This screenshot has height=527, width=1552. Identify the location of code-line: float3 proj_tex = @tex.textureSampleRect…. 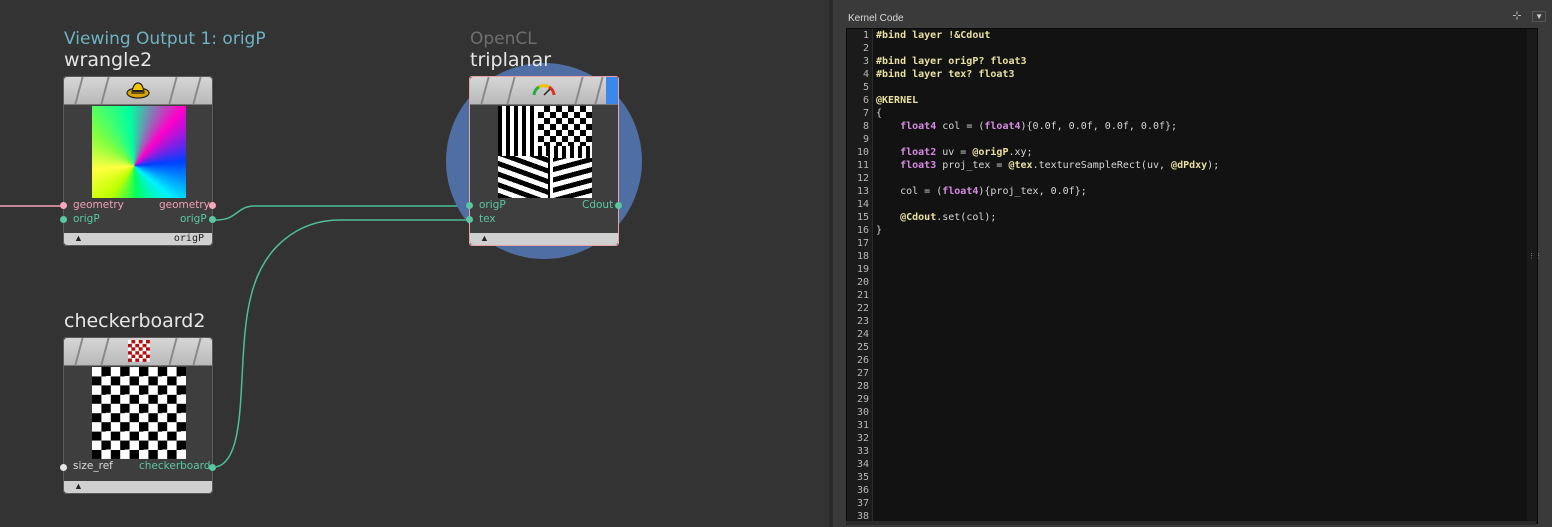
(1060, 165).